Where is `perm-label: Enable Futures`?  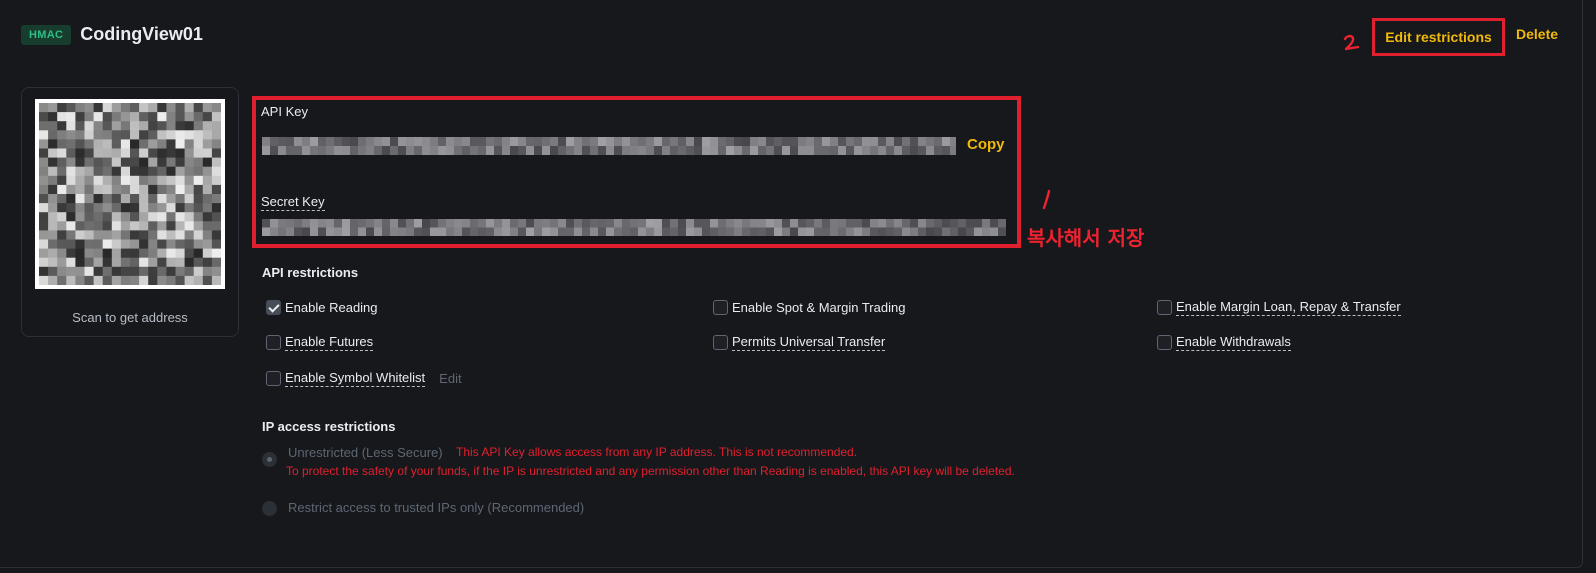
perm-label: Enable Futures is located at coordinates (329, 342).